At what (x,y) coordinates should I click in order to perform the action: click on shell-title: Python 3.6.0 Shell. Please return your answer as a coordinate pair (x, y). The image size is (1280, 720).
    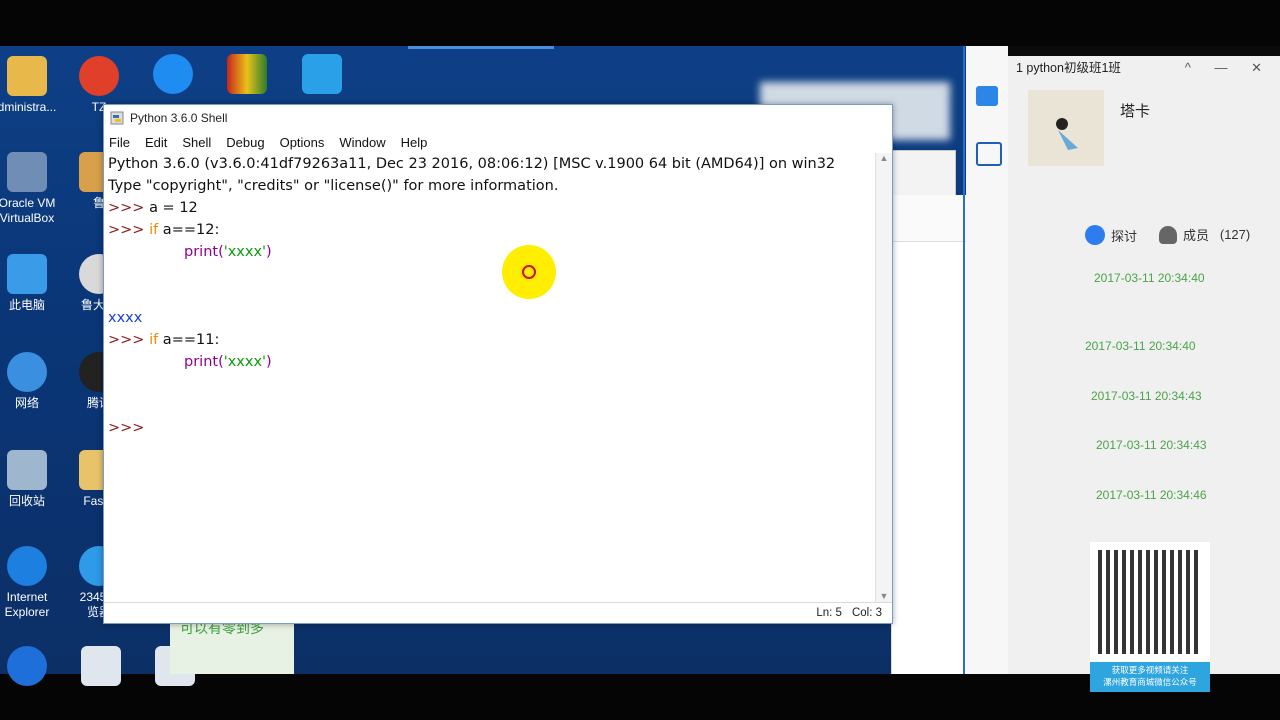
    Looking at the image, I should click on (179, 118).